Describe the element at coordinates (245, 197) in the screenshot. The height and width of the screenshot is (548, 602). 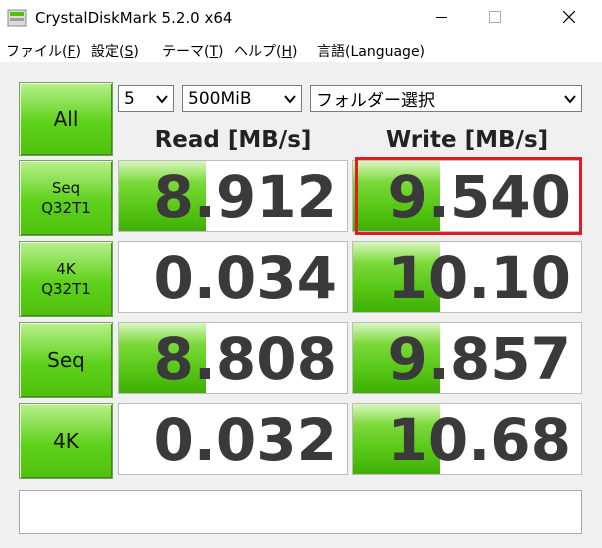
I see `read-value: 8.912` at that location.